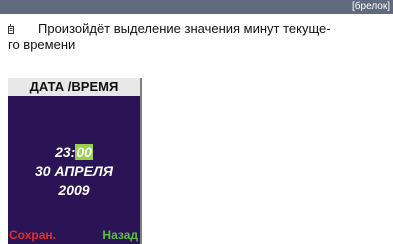  What do you see at coordinates (84, 152) in the screenshot?
I see `time-minutes-selected: 00` at bounding box center [84, 152].